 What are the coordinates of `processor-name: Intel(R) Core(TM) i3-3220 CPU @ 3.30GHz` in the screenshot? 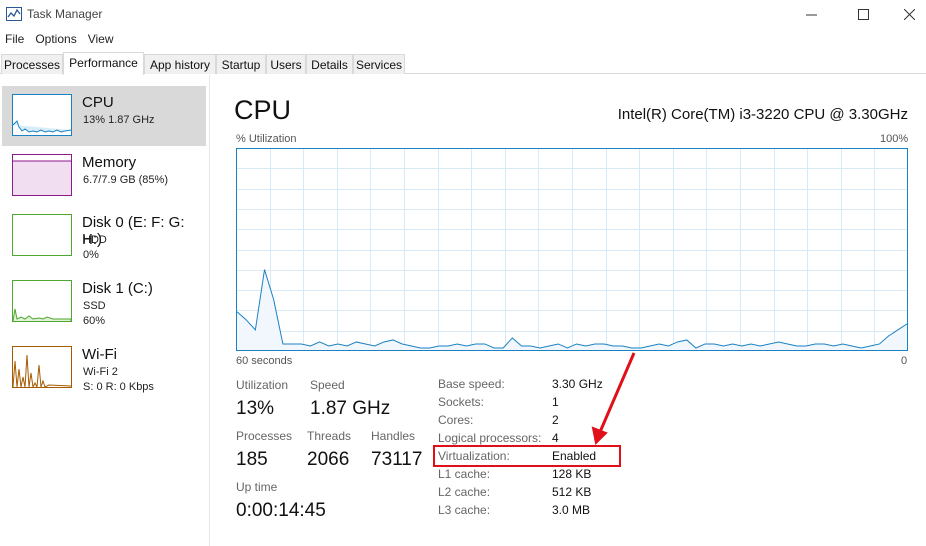 It's located at (762, 114).